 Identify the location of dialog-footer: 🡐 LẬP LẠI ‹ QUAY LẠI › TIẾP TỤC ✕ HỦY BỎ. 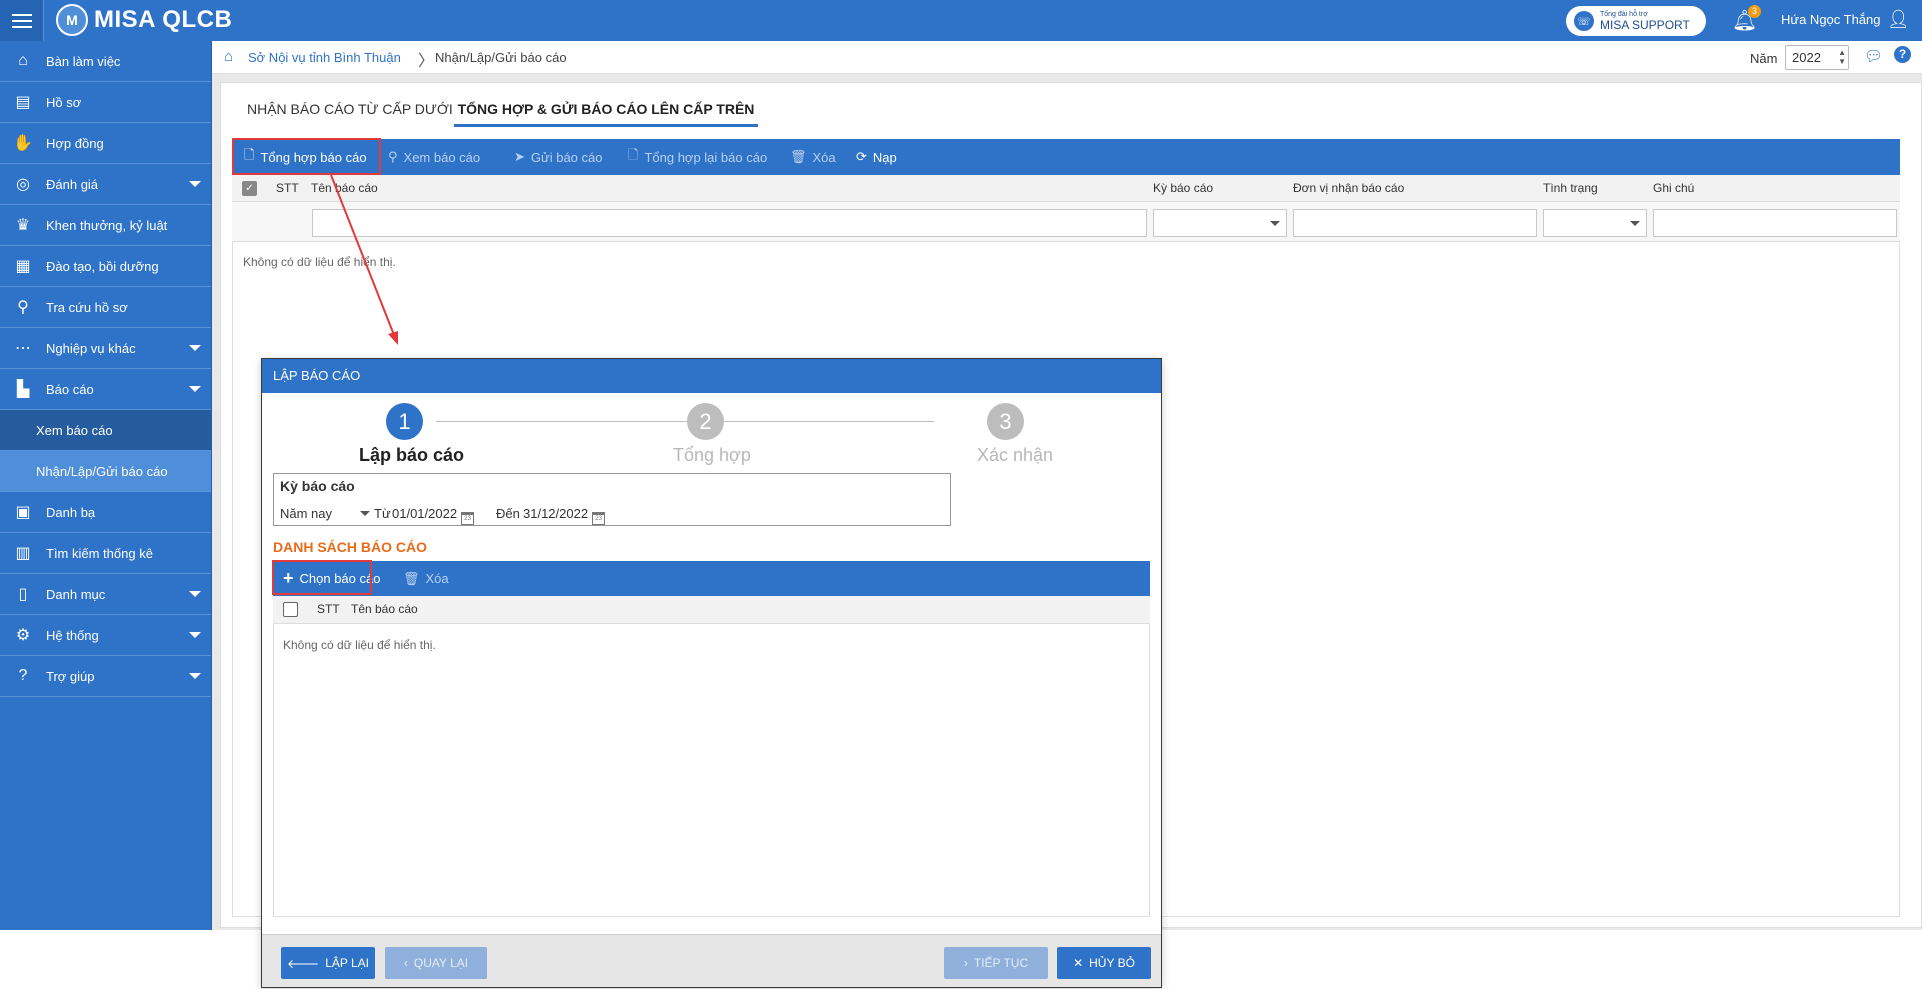
(711, 960).